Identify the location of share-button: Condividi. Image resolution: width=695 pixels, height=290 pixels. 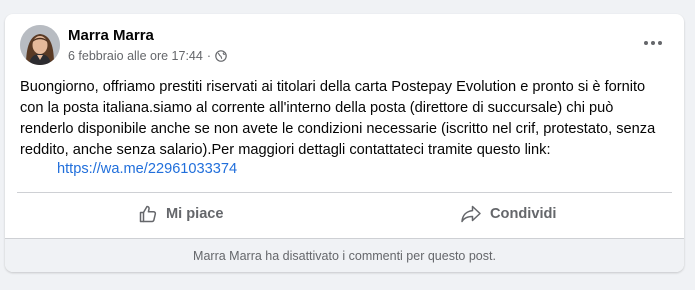
(509, 214).